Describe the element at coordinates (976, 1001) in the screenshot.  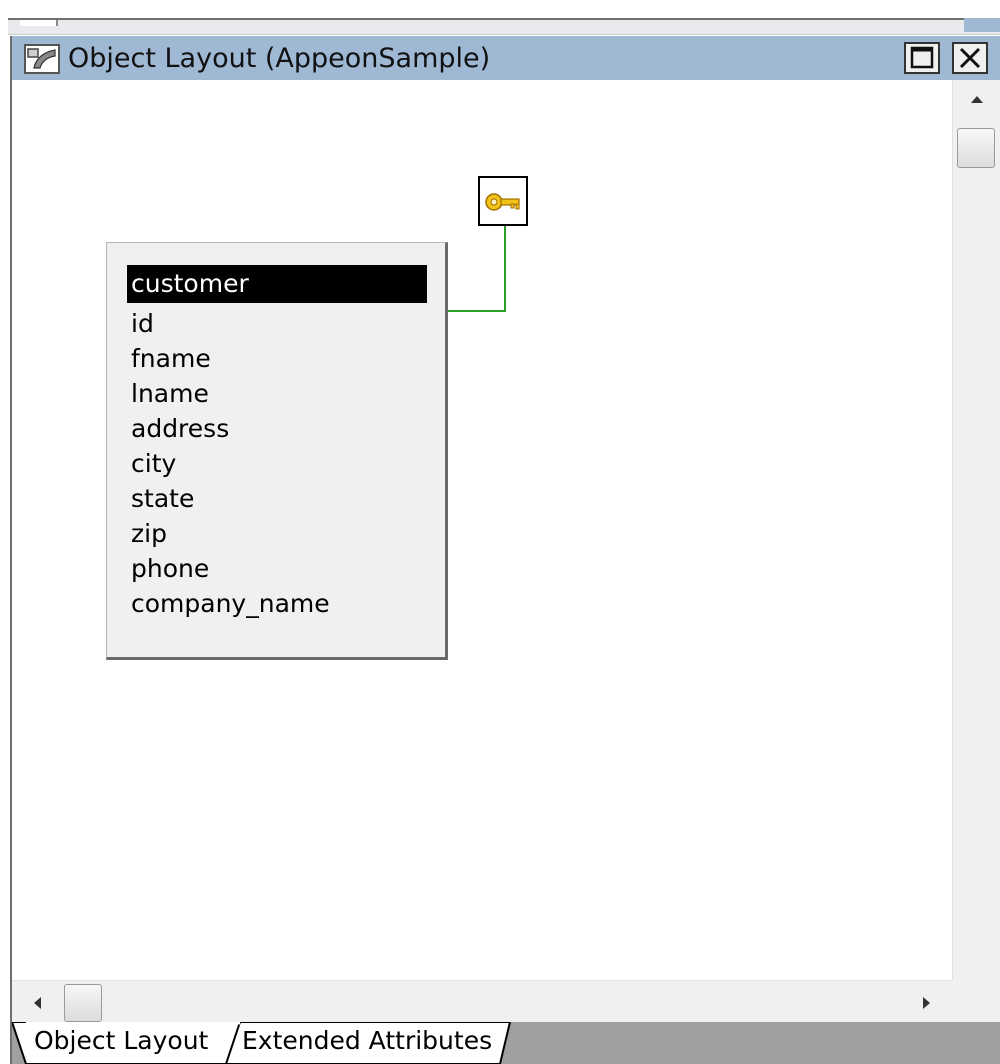
I see `scrollbar-corner` at that location.